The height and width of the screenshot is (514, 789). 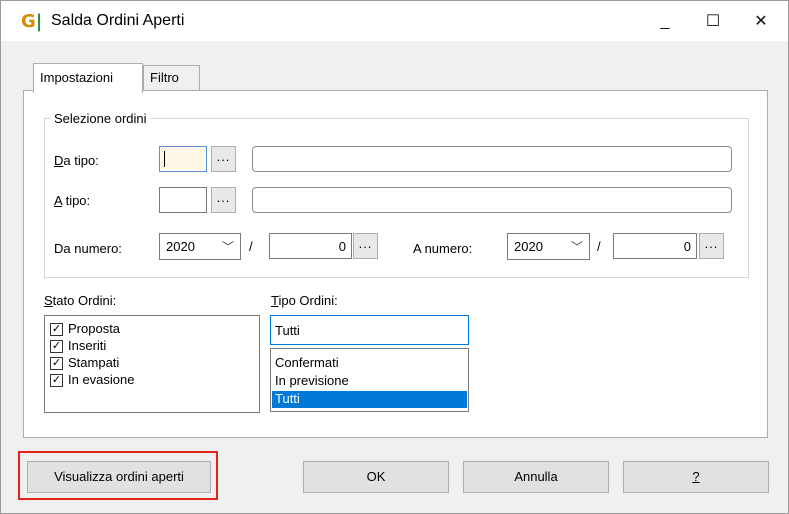 What do you see at coordinates (443, 248) in the screenshot?
I see `a-numero-label: A numero:` at bounding box center [443, 248].